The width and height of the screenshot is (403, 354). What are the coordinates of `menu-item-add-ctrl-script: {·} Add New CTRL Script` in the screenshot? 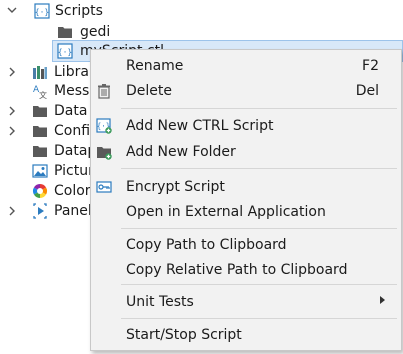 It's located at (246, 126).